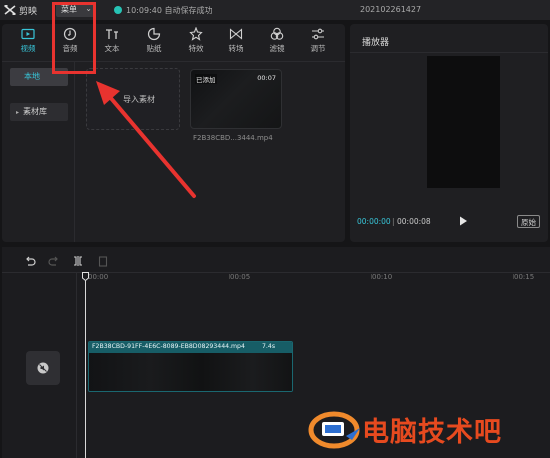  What do you see at coordinates (196, 43) in the screenshot?
I see `tab-effects: 特效` at bounding box center [196, 43].